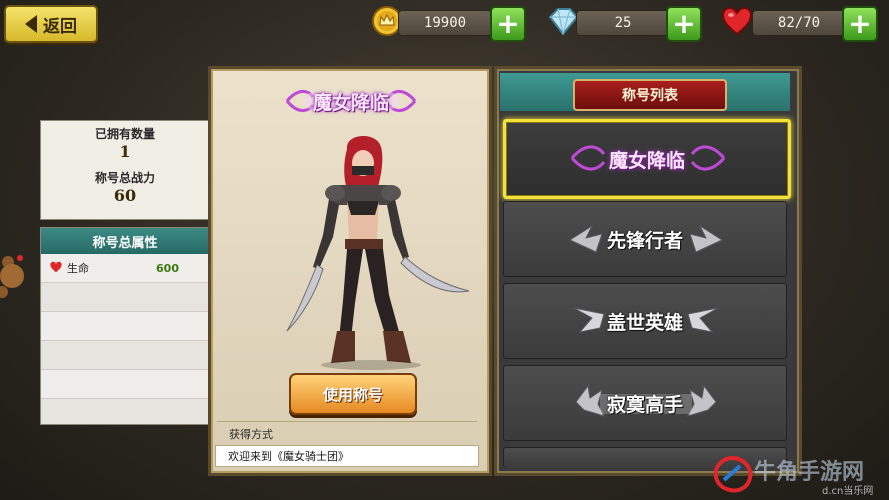  I want to click on title-item-label: 魔女降临, so click(646, 160).